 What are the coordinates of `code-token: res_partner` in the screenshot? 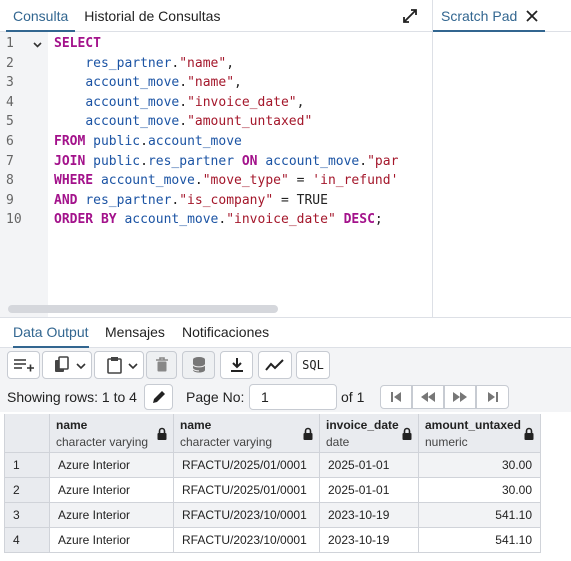 It's located at (191, 161).